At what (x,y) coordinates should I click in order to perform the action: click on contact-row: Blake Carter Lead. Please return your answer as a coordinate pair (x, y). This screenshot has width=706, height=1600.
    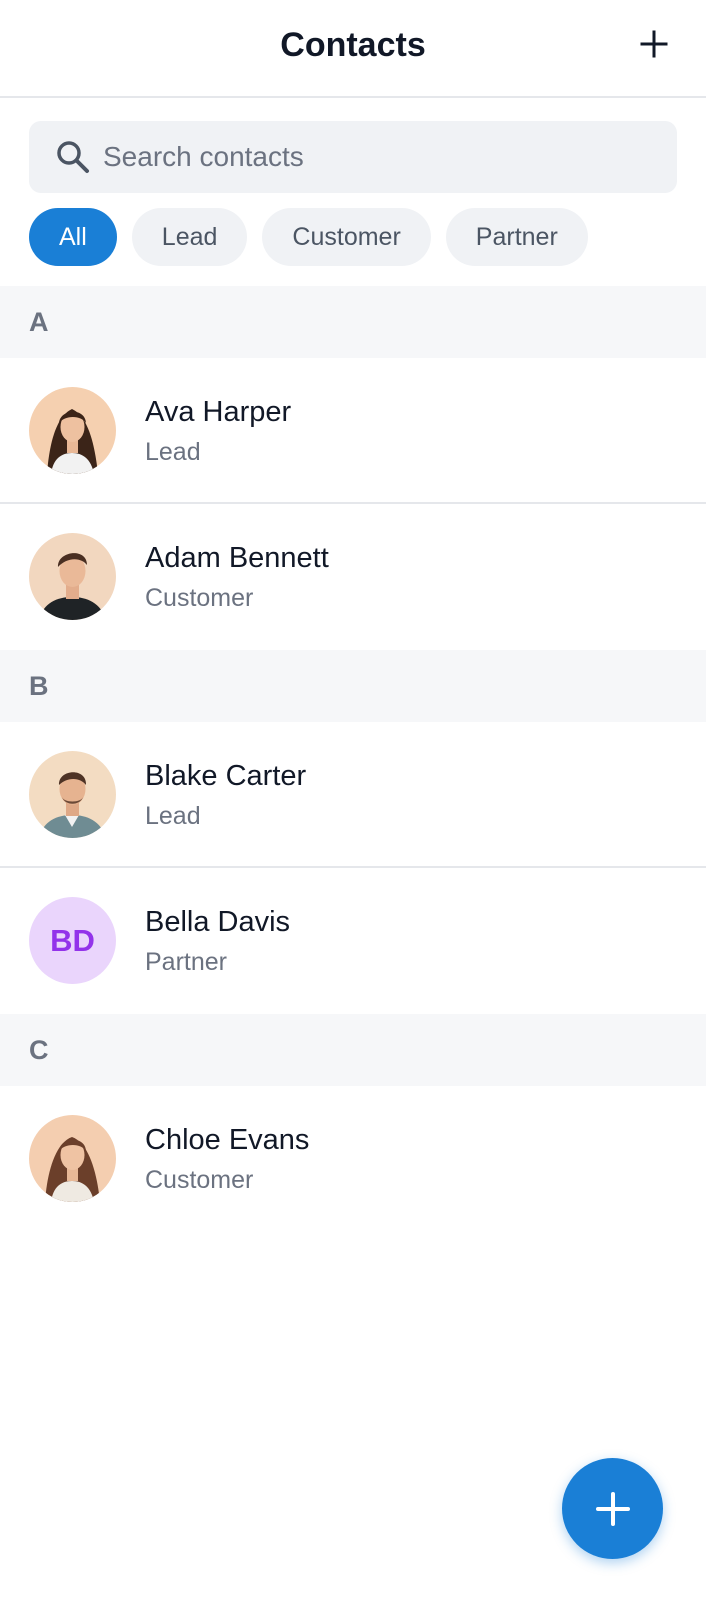
    Looking at the image, I should click on (353, 795).